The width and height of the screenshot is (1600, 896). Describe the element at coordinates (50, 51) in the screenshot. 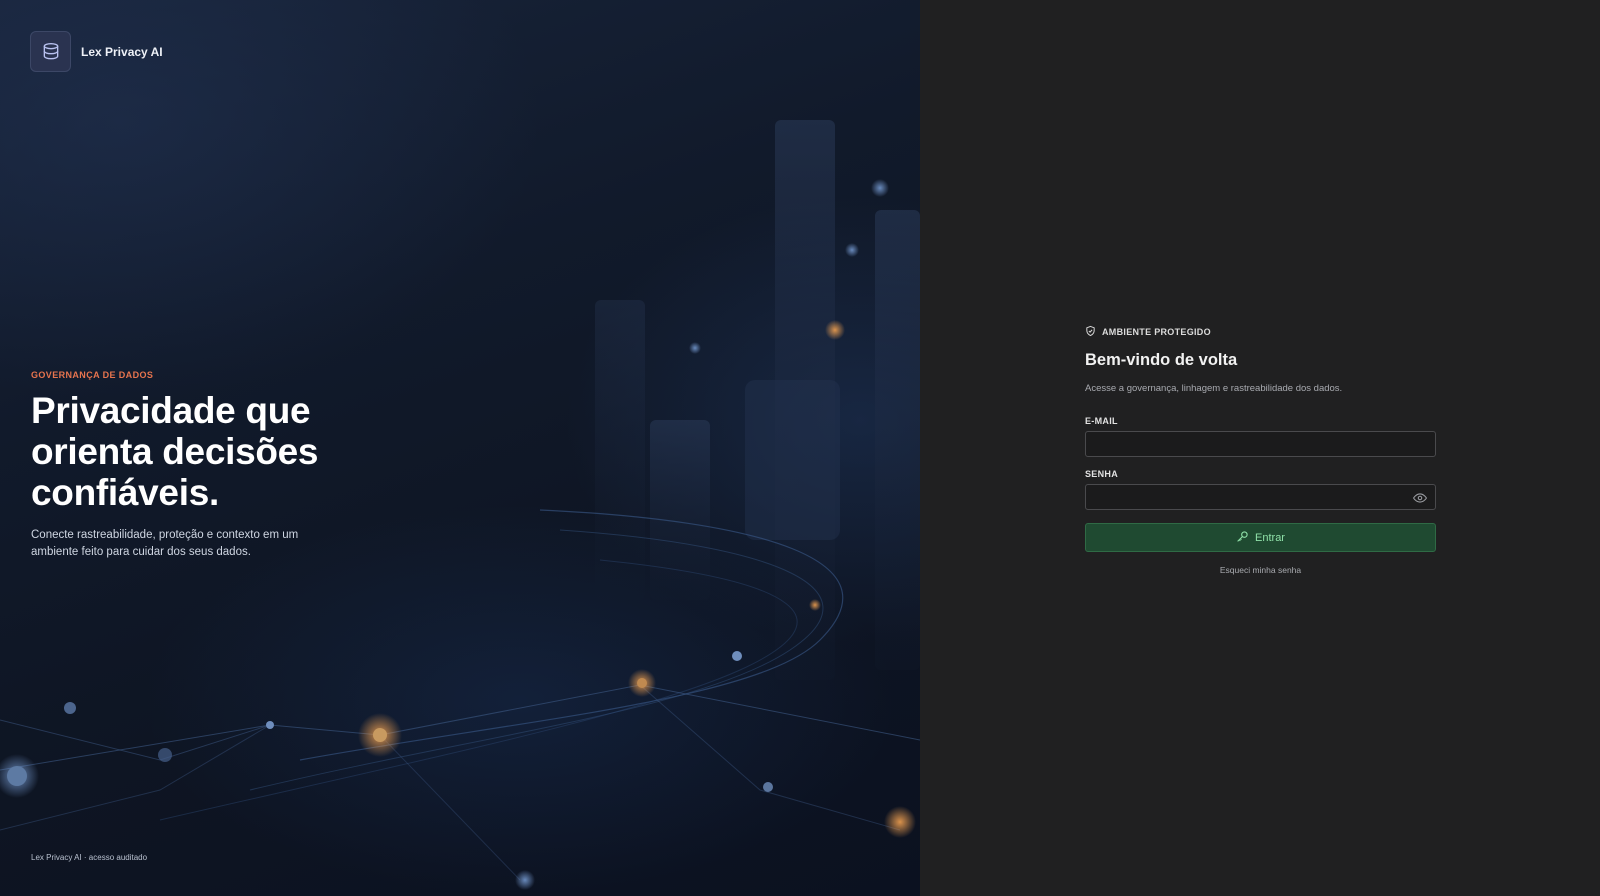

I see `database-icon` at that location.